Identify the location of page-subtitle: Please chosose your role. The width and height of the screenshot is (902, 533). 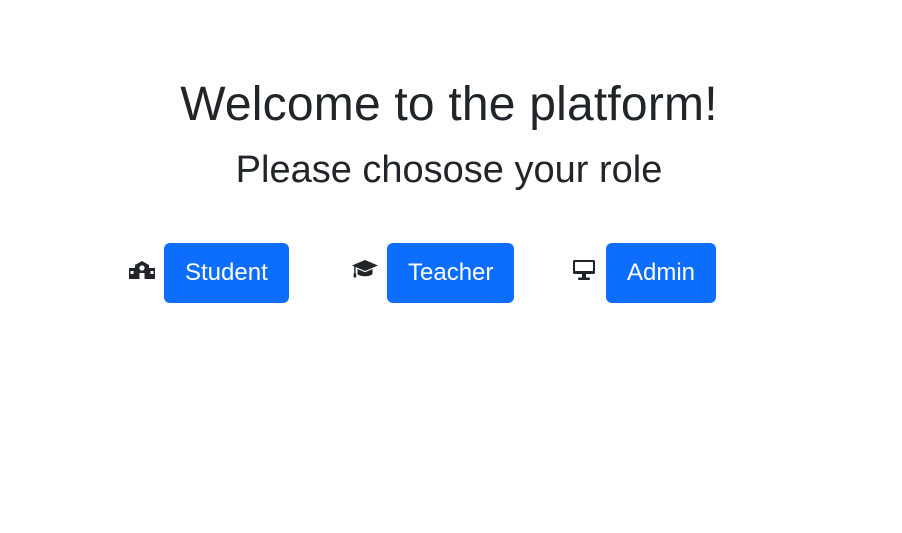
(449, 170).